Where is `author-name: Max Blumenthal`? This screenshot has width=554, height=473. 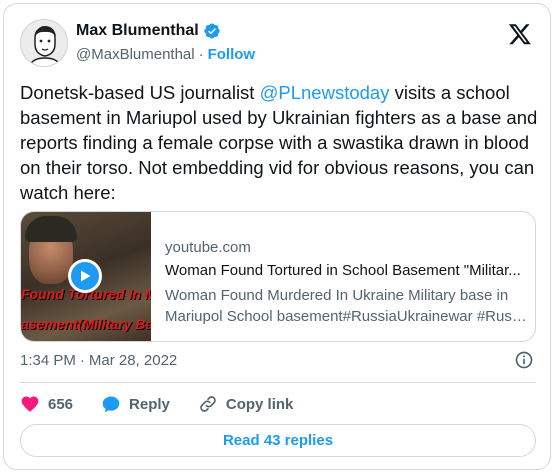 author-name: Max Blumenthal is located at coordinates (137, 31).